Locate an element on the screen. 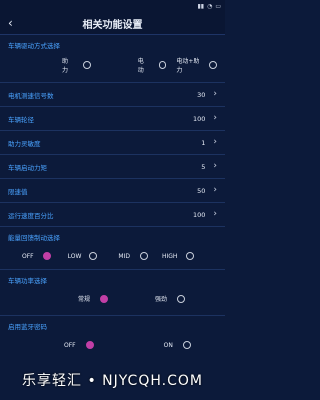 The image size is (320, 400). regen-option-mid: MID is located at coordinates (133, 256).